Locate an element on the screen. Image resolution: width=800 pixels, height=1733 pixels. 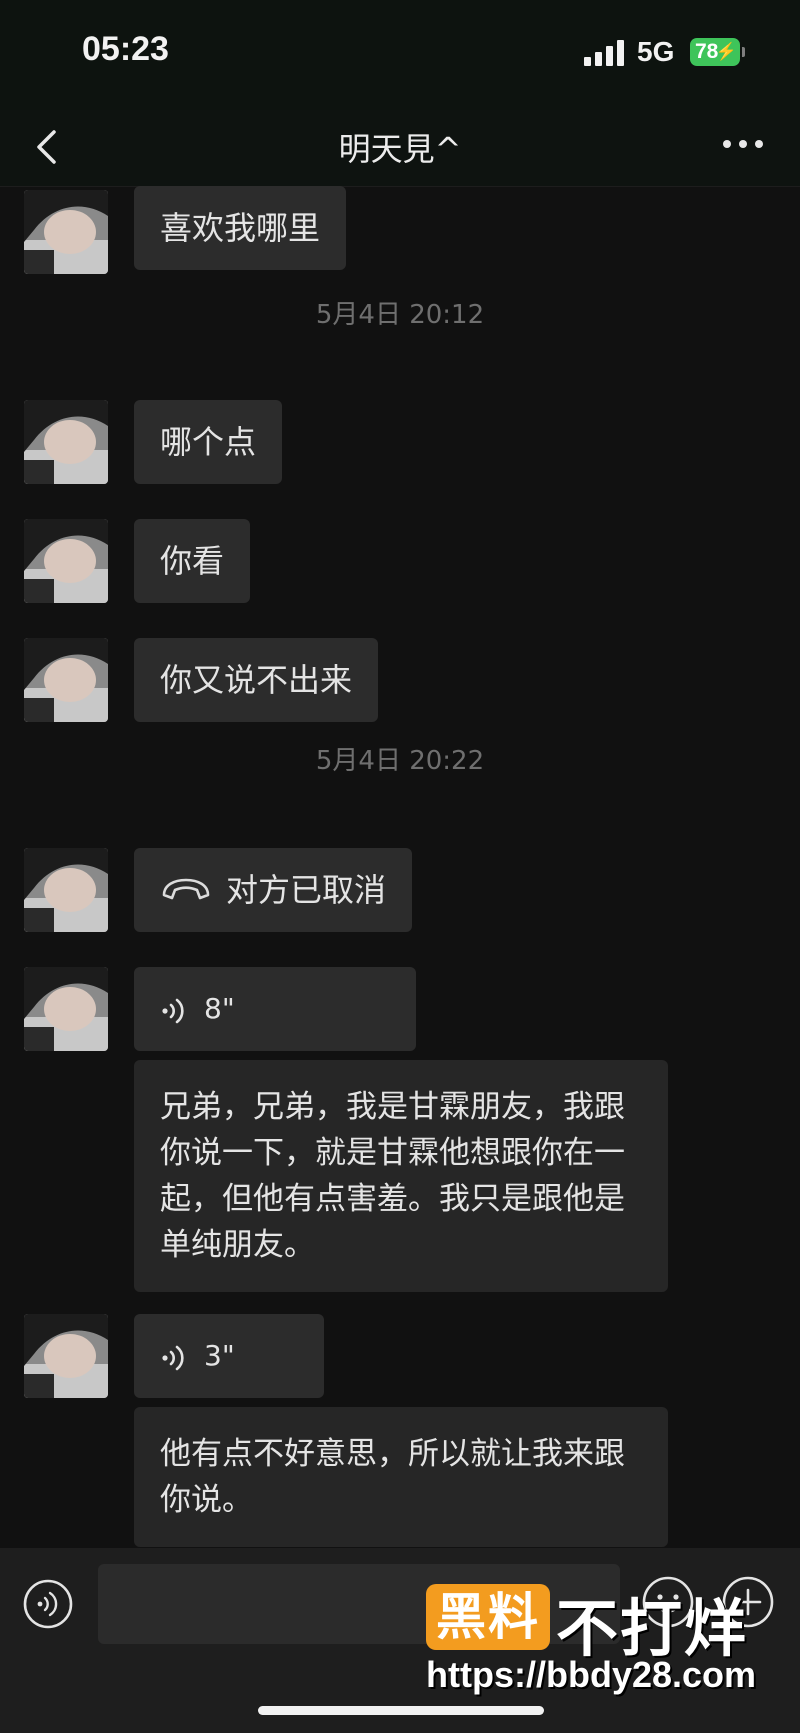
battery-icon: 78 ⚡ is located at coordinates (715, 52).